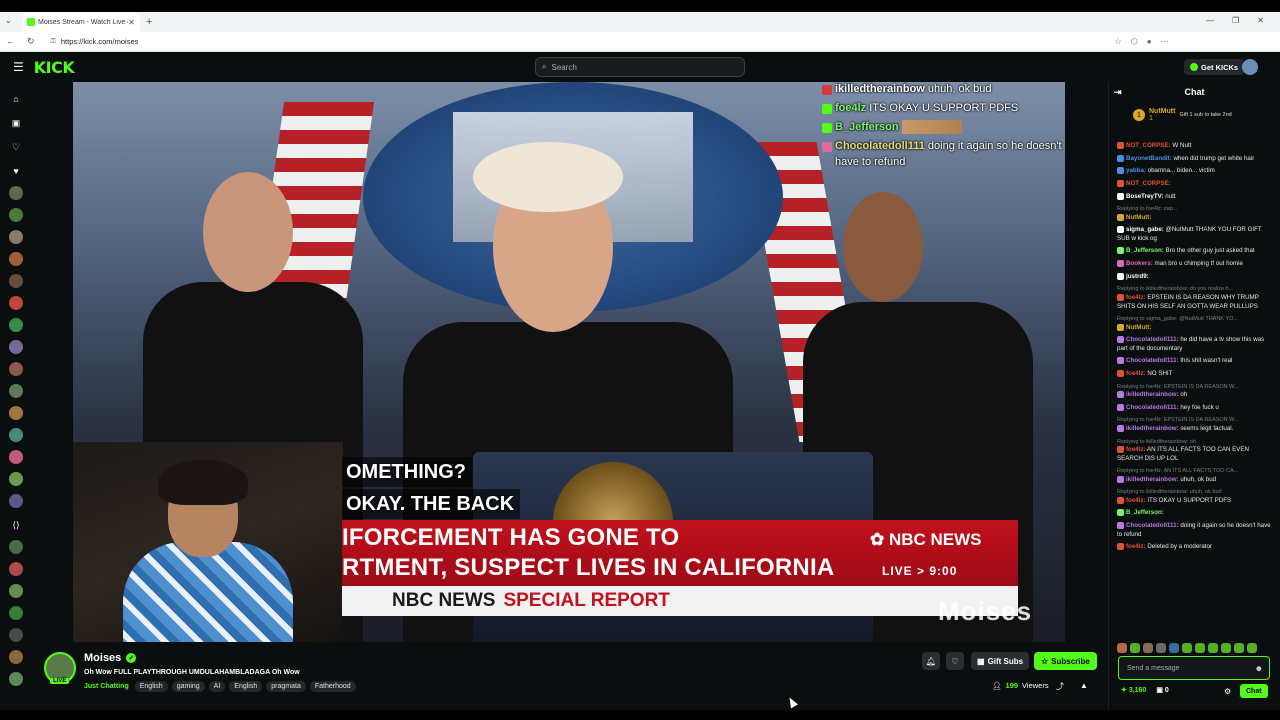 The width and height of the screenshot is (1280, 720). Describe the element at coordinates (1149, 41) in the screenshot. I see `profile-icon: ●` at that location.